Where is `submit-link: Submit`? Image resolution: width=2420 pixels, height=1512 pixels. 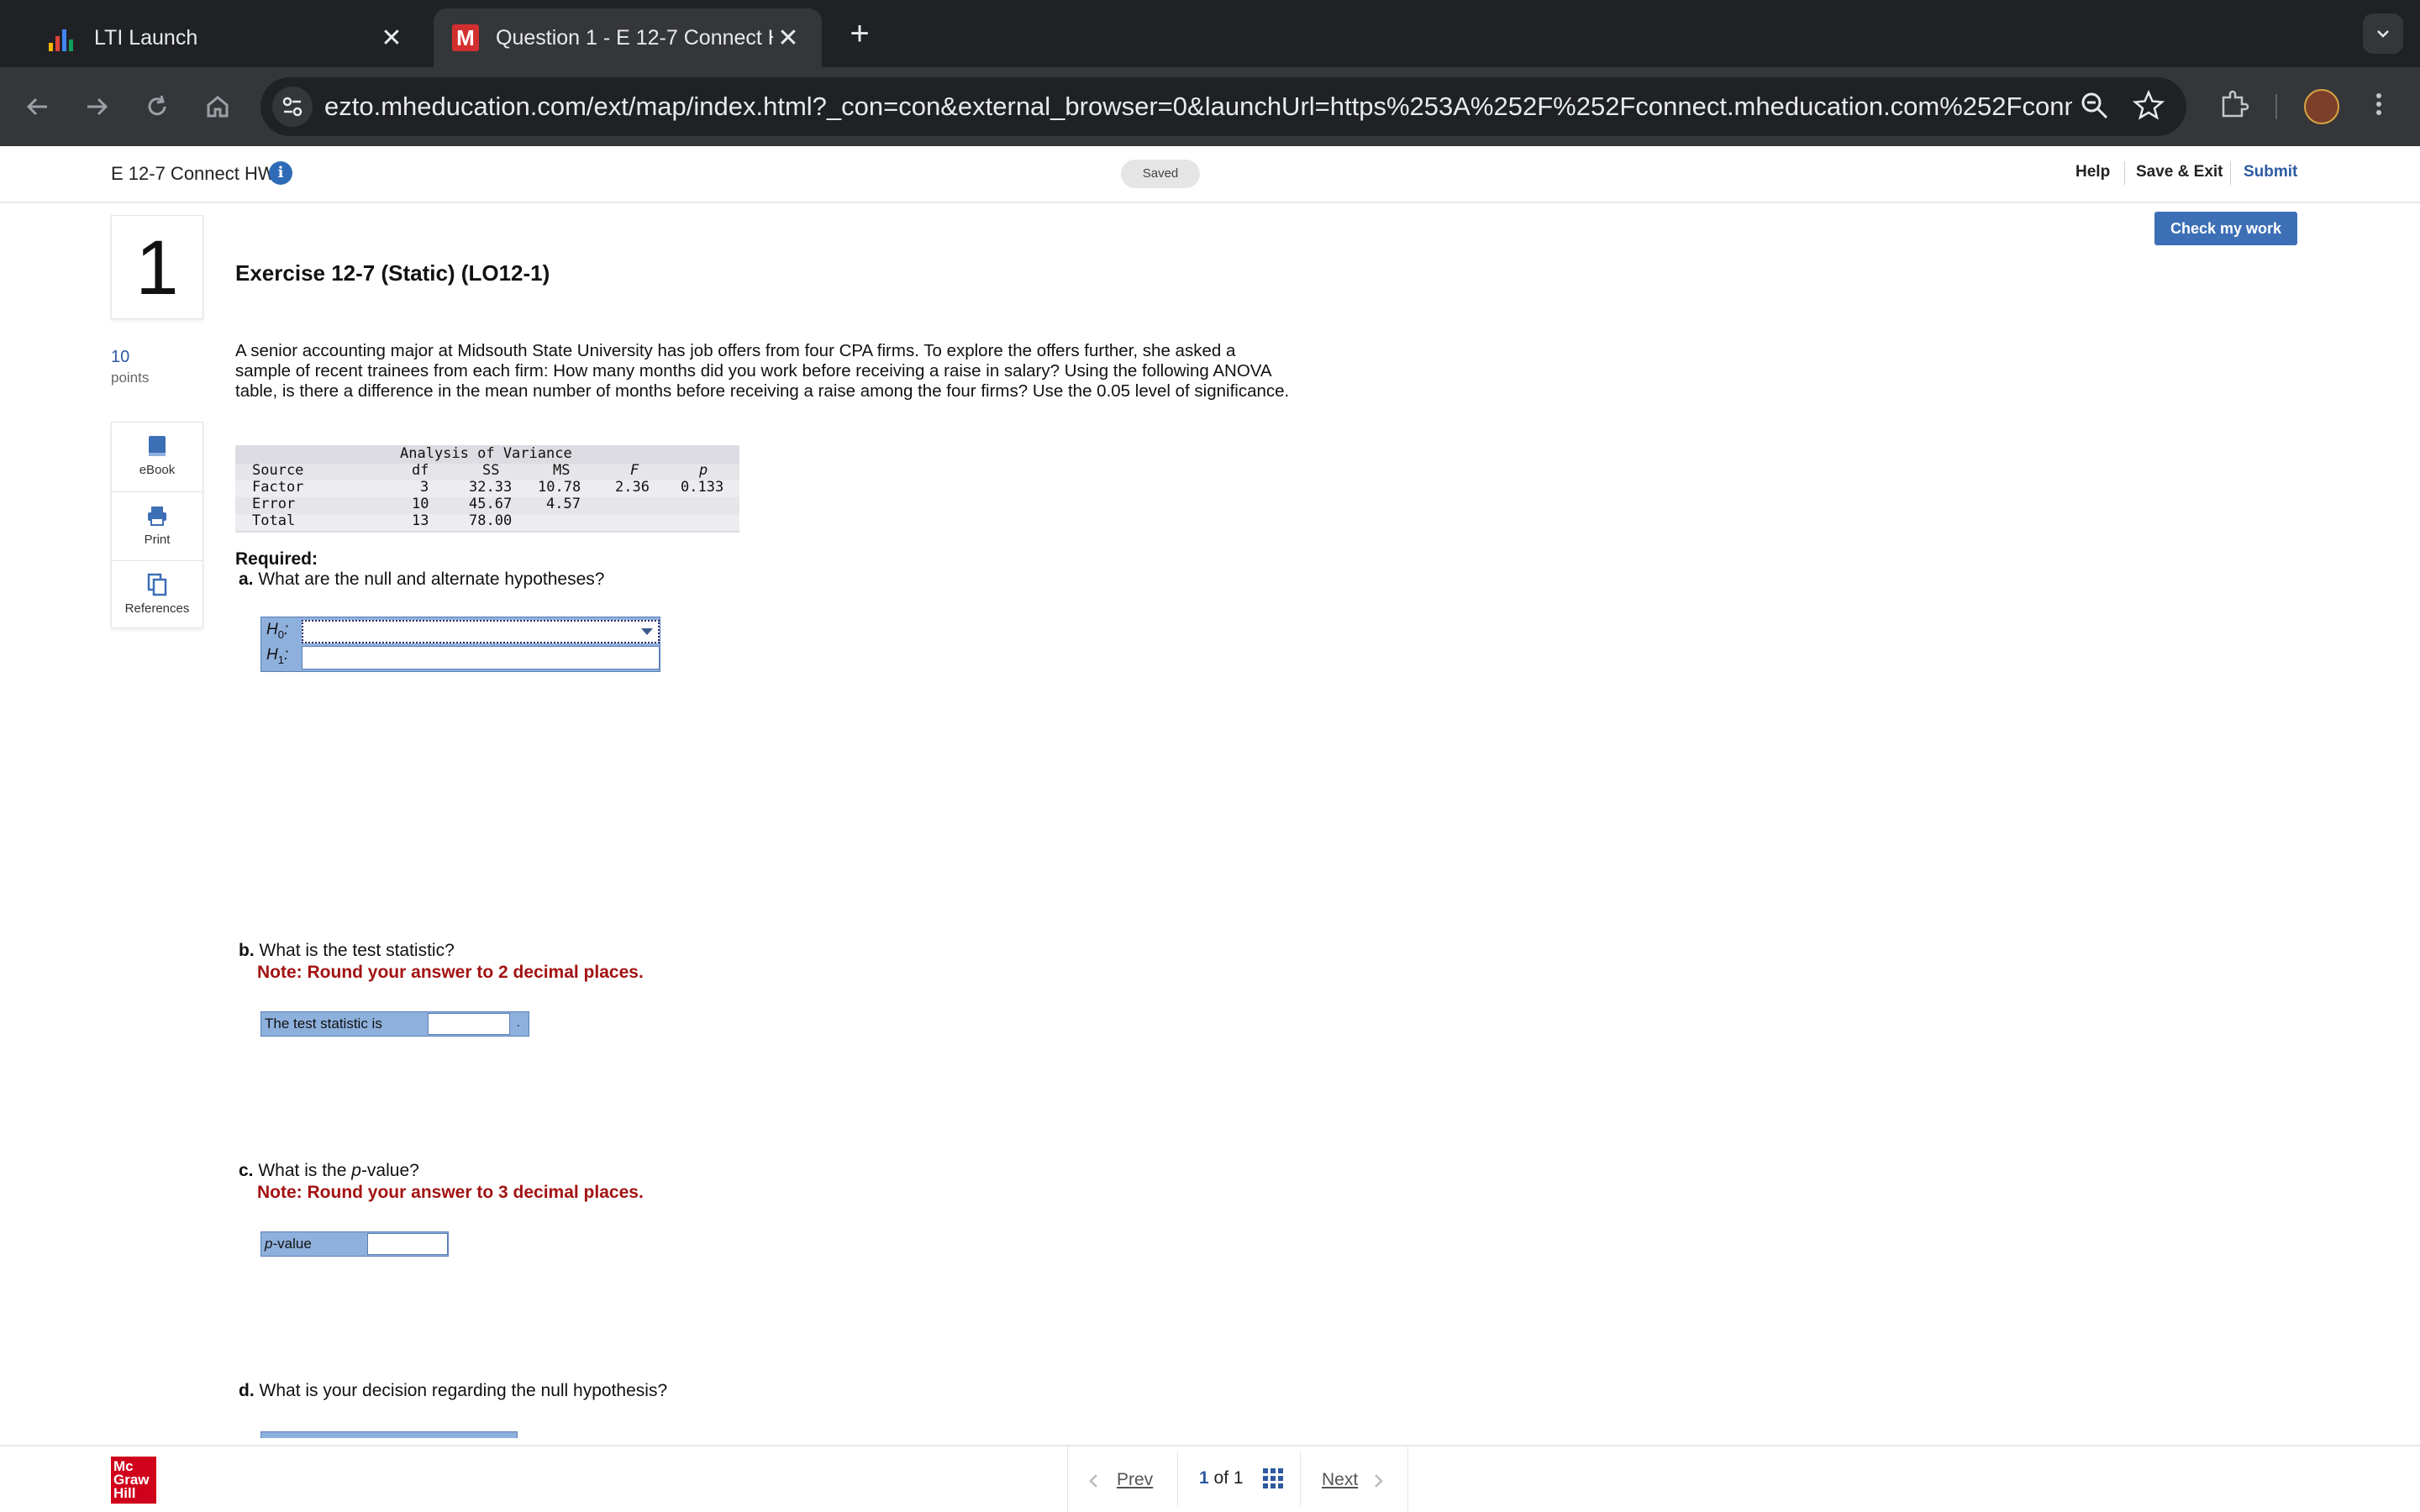
submit-link: Submit is located at coordinates (2270, 172).